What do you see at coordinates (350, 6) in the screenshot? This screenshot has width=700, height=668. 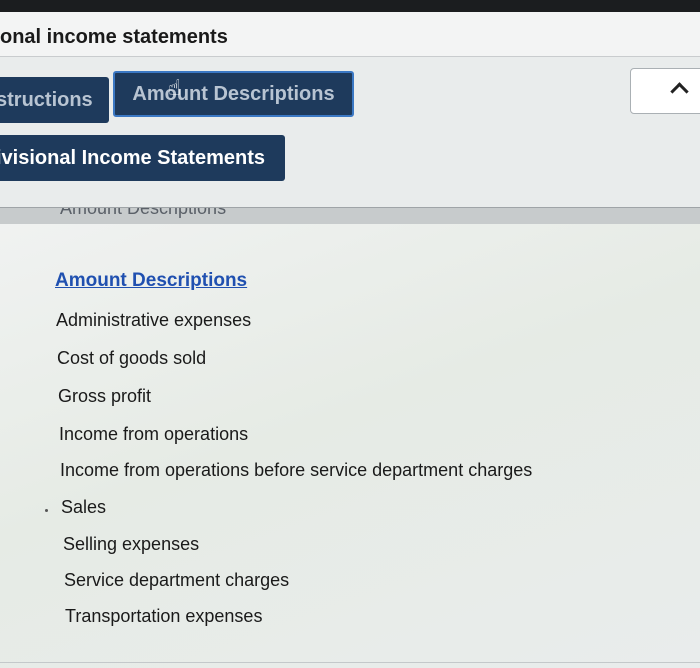 I see `top-strip` at bounding box center [350, 6].